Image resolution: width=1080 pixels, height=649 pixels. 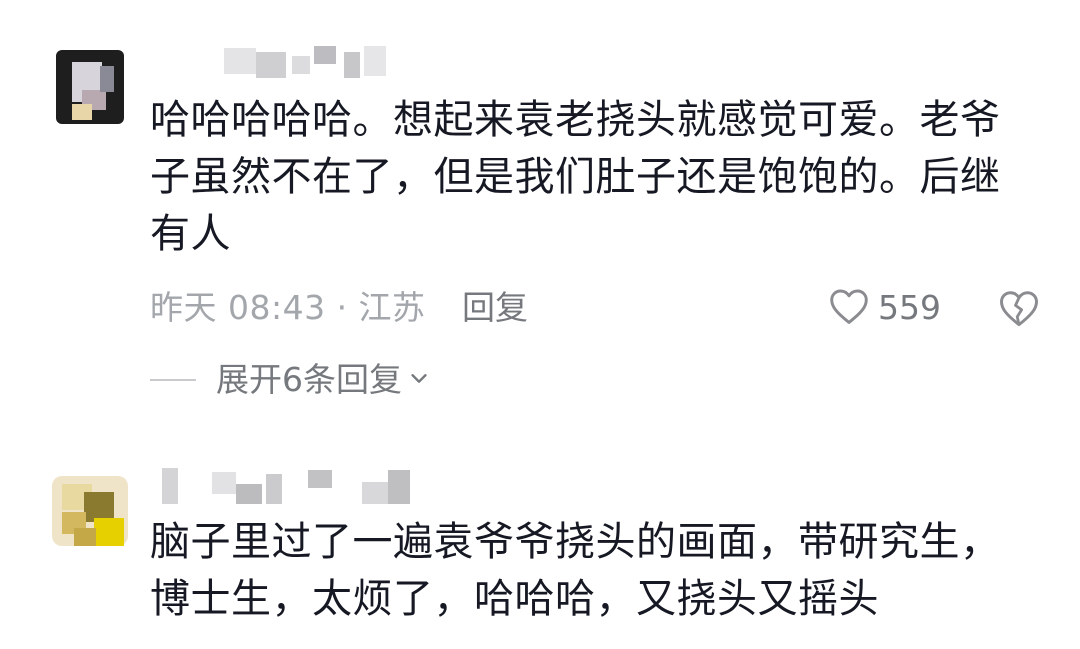 What do you see at coordinates (495, 308) in the screenshot?
I see `reply-button: 回复` at bounding box center [495, 308].